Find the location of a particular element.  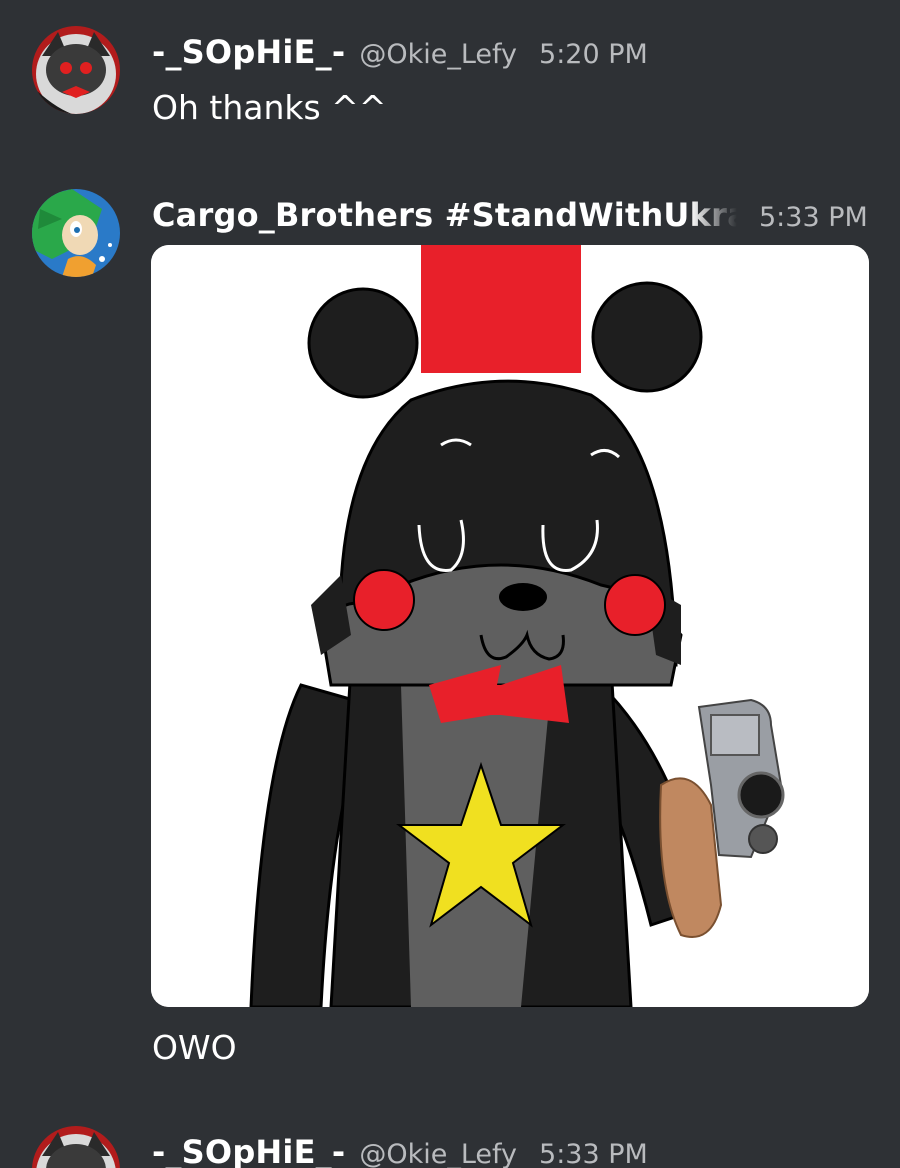

green-hedgehog-avatar-icon is located at coordinates (76, 233).